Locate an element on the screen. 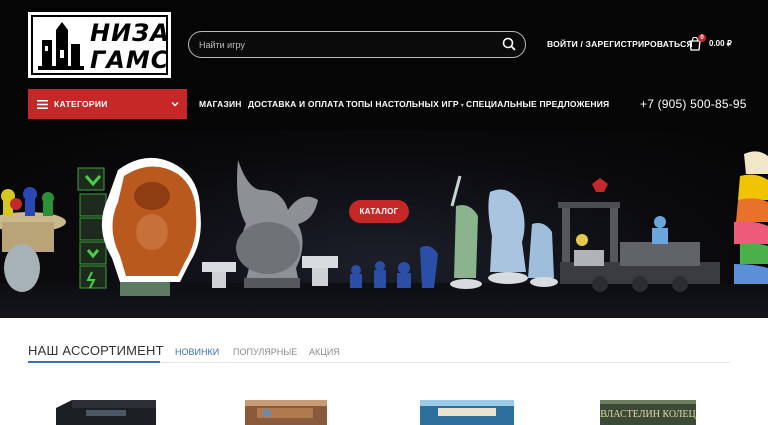 This screenshot has width=768, height=425. meeple-bowl is located at coordinates (33, 239).